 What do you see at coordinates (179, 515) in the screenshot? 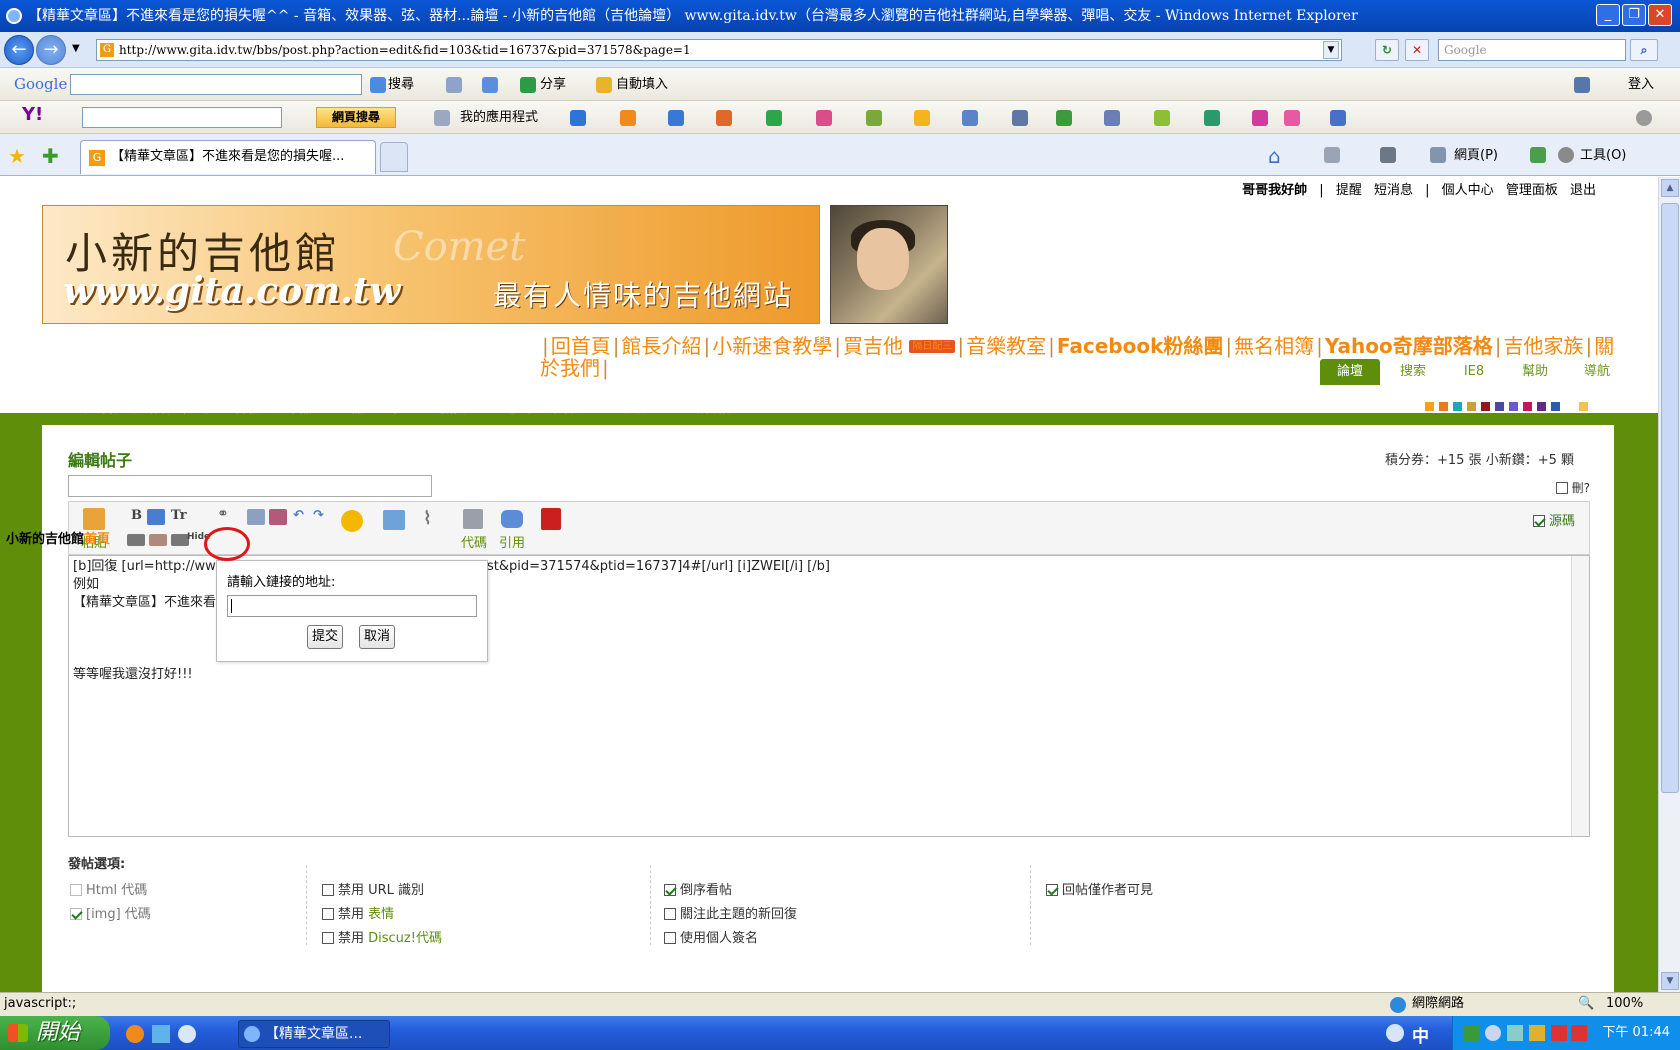
I see `font-size-button: Tr` at bounding box center [179, 515].